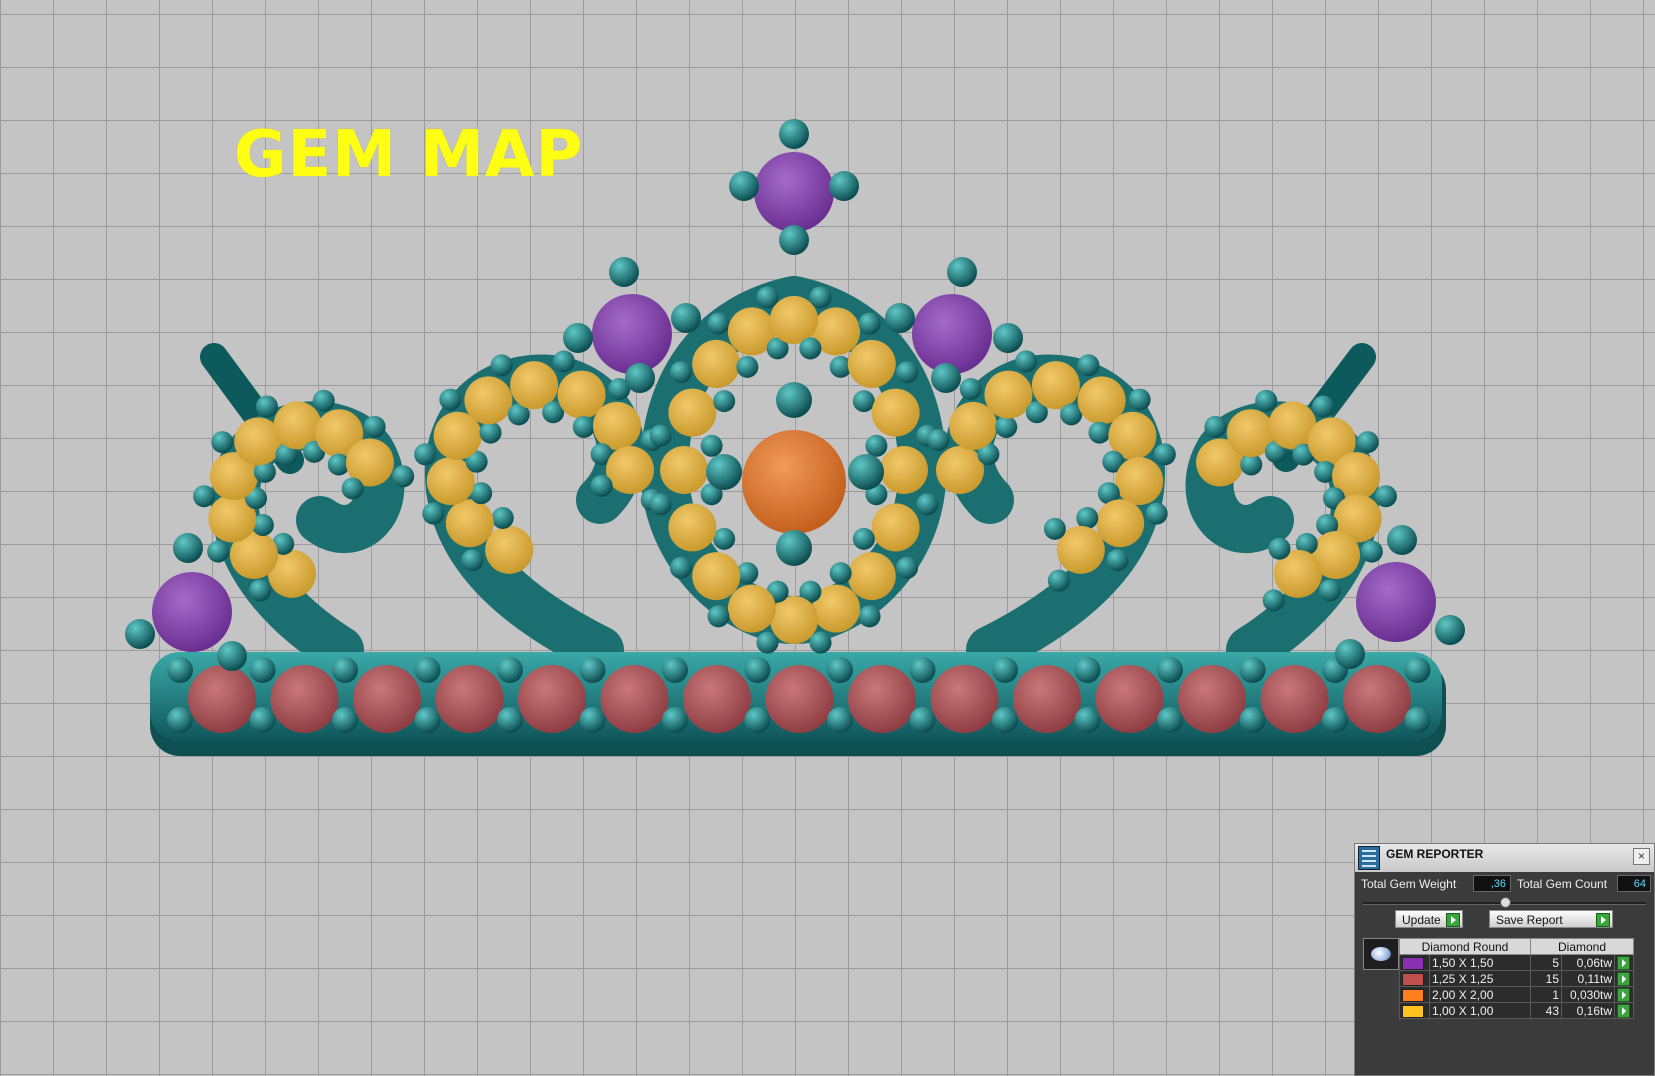  I want to click on diamond-thumbnail-icon, so click(1381, 954).